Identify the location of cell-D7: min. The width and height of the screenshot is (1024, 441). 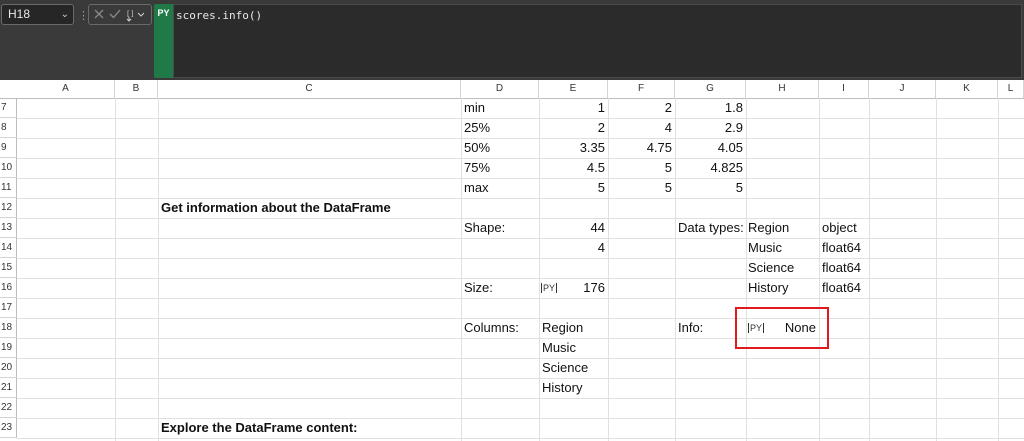
(474, 108).